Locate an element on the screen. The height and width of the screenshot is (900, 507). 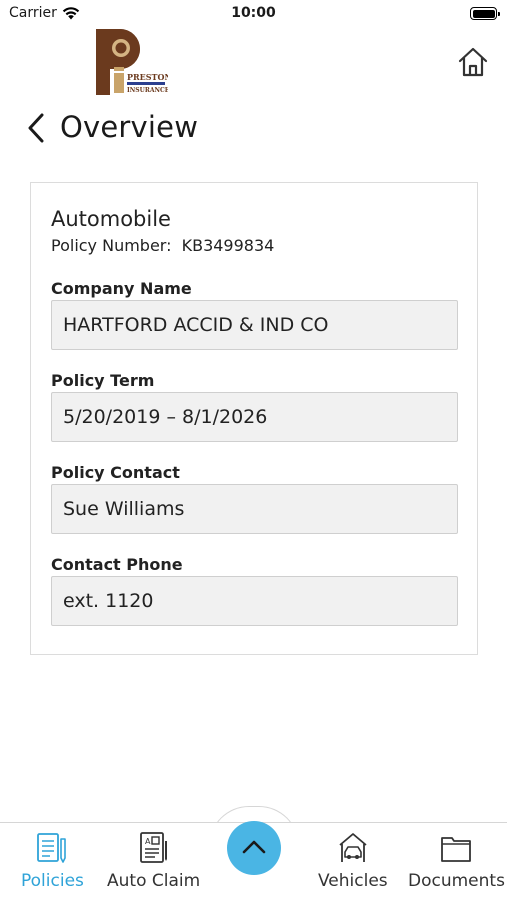
policy-term-field: 5/20/2019 – 8/1/2026 is located at coordinates (254, 417).